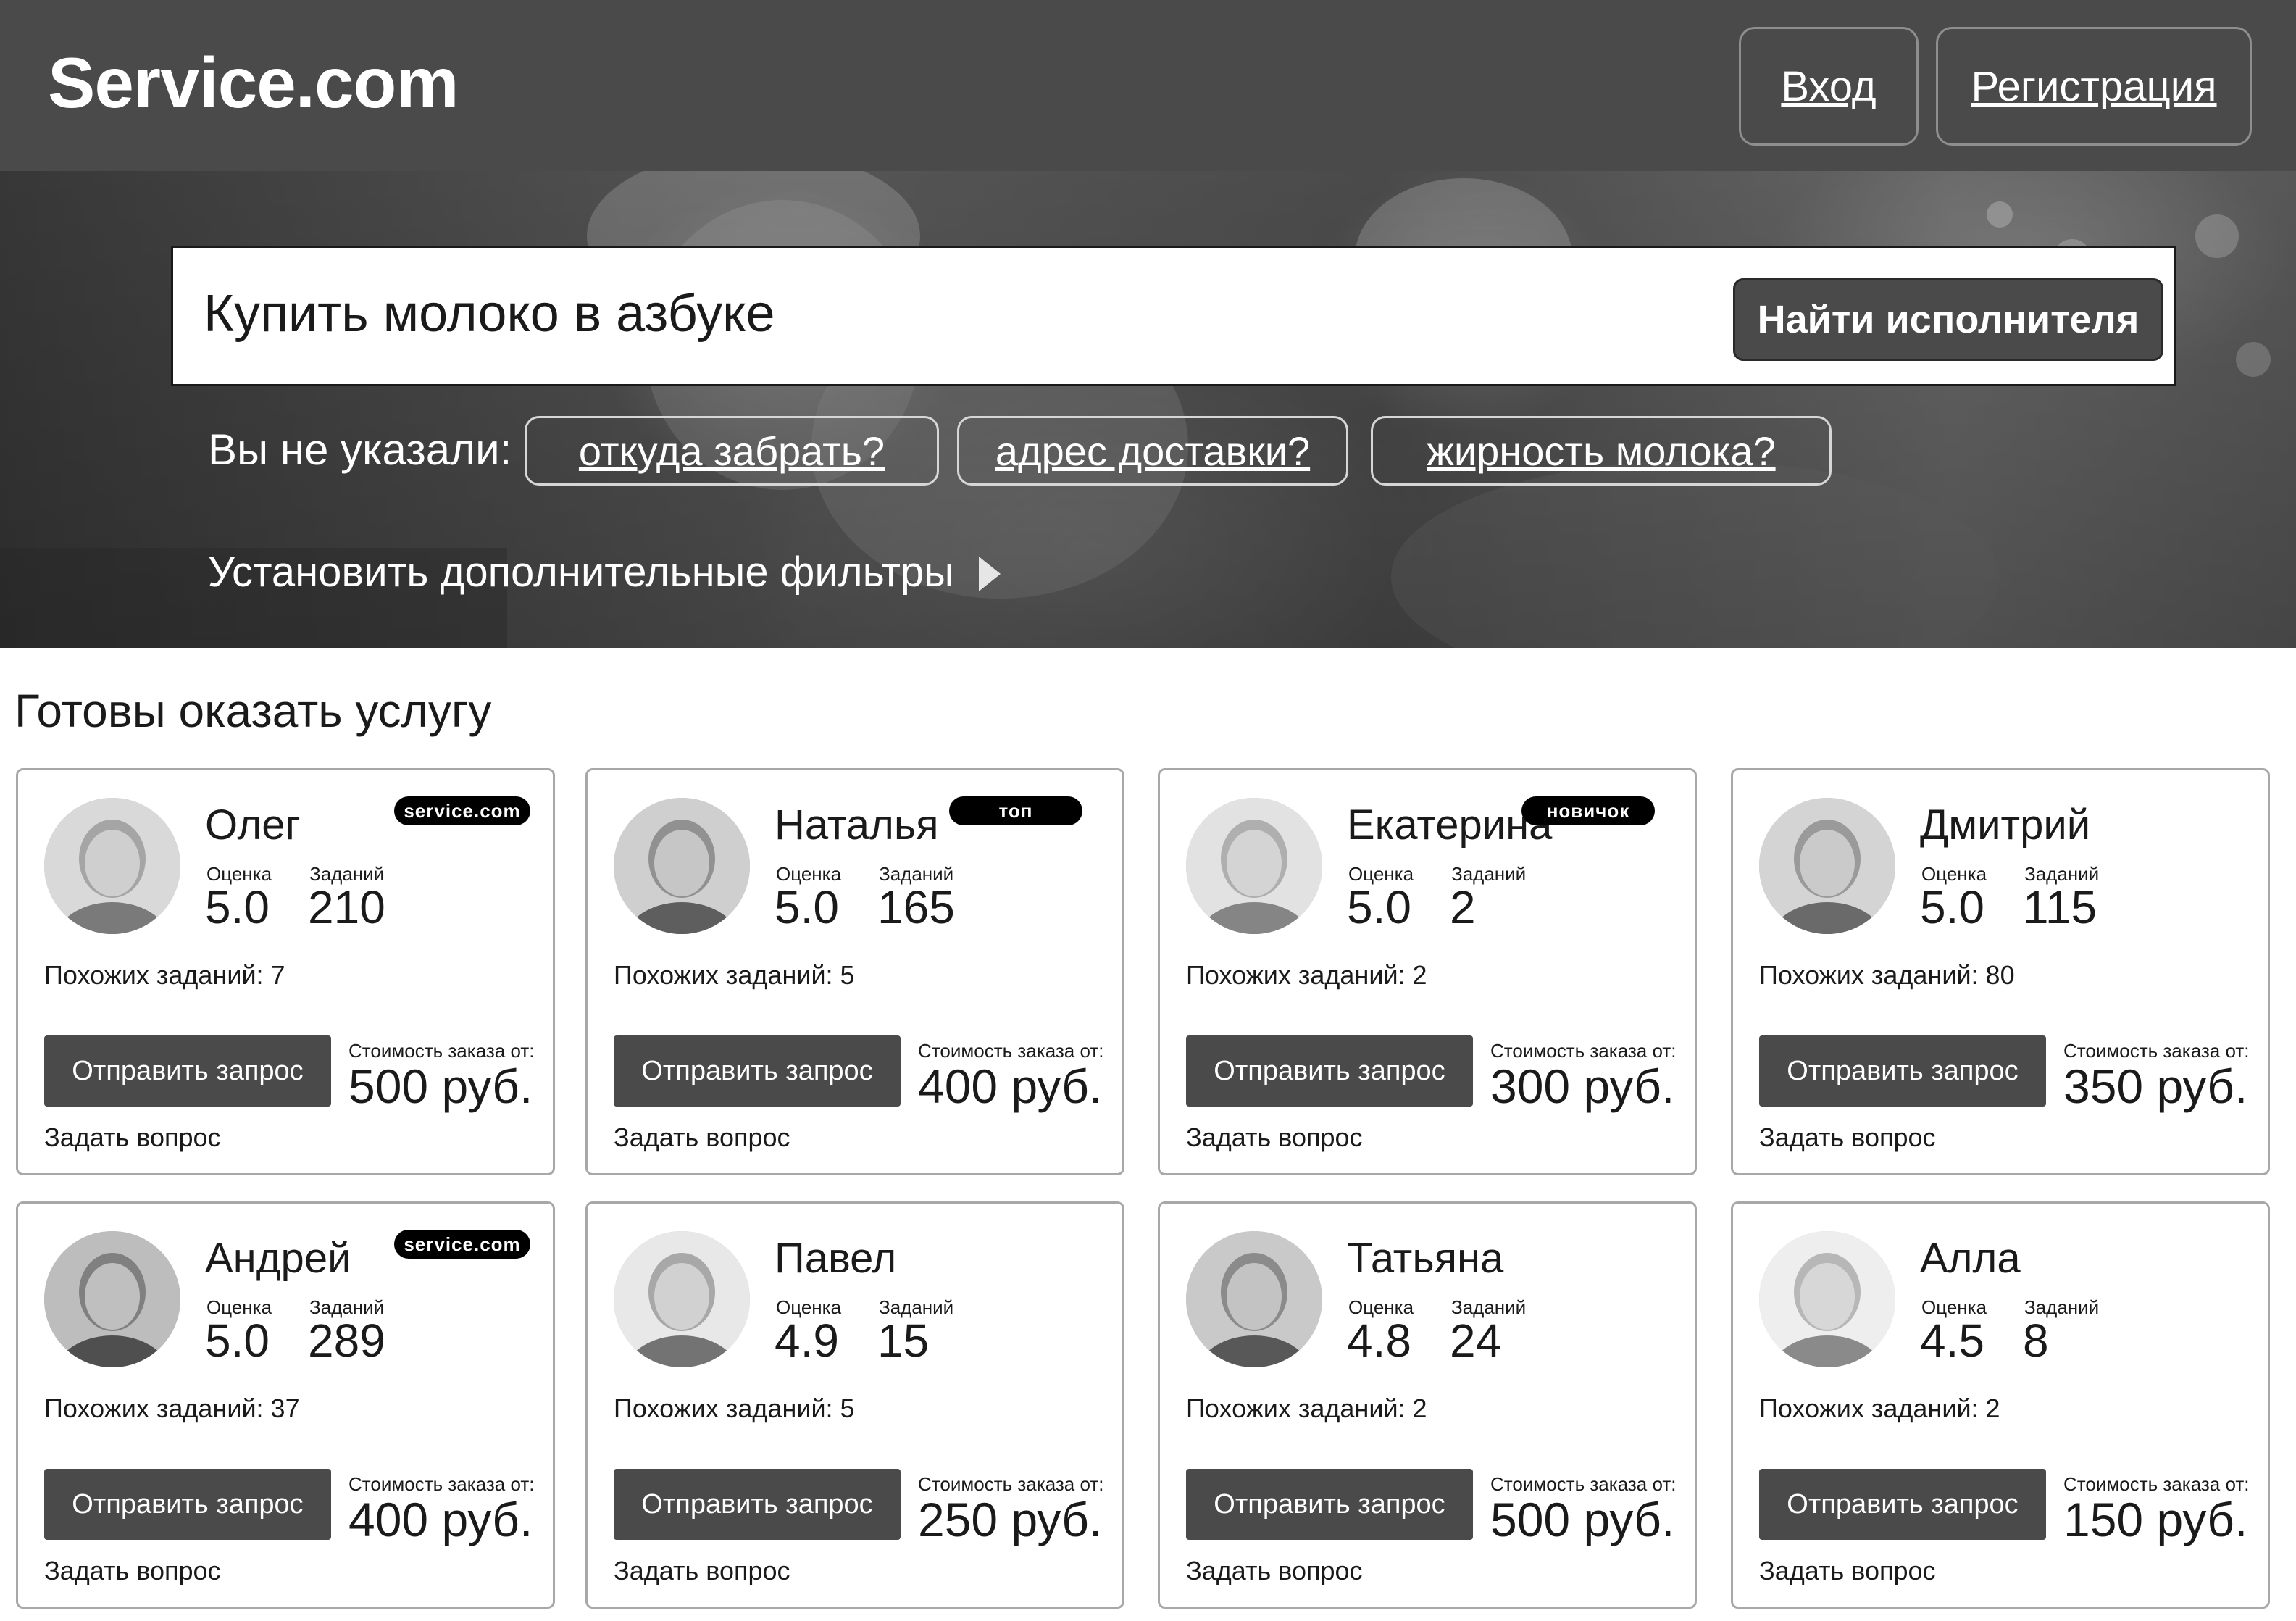 The image size is (2296, 1621). Describe the element at coordinates (857, 825) in the screenshot. I see `performer-name: Наталья` at that location.